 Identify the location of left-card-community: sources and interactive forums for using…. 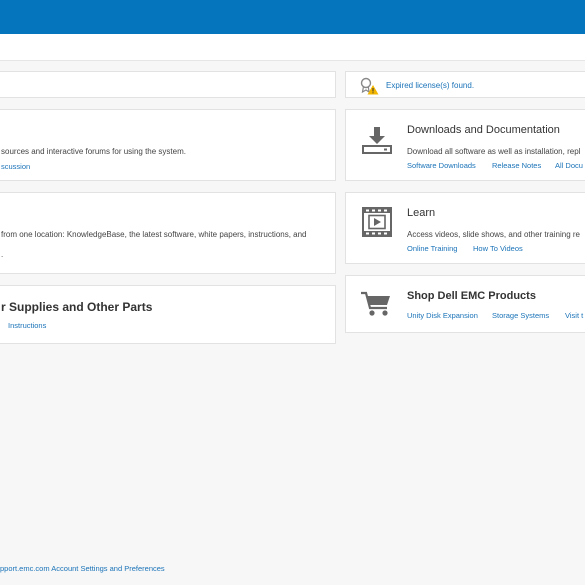
(168, 145).